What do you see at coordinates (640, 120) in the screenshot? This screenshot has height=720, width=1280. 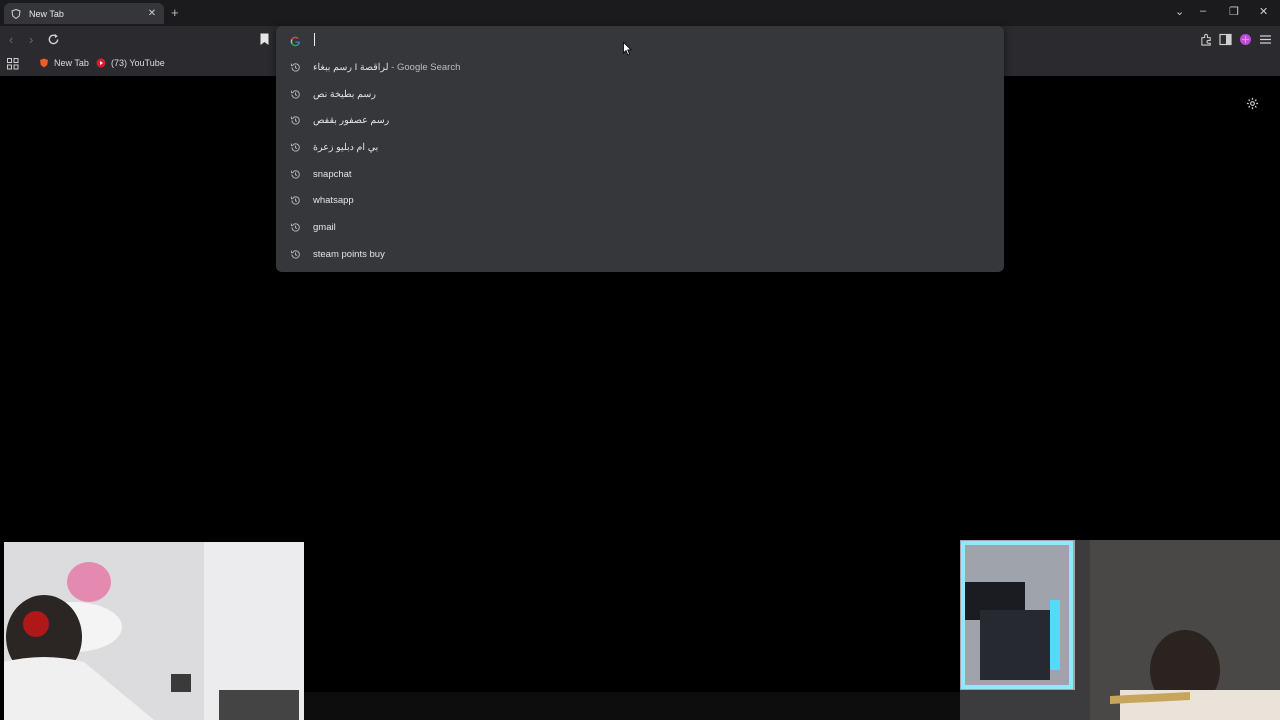 I see `suggestion-item: رسم عصفور بقفص` at bounding box center [640, 120].